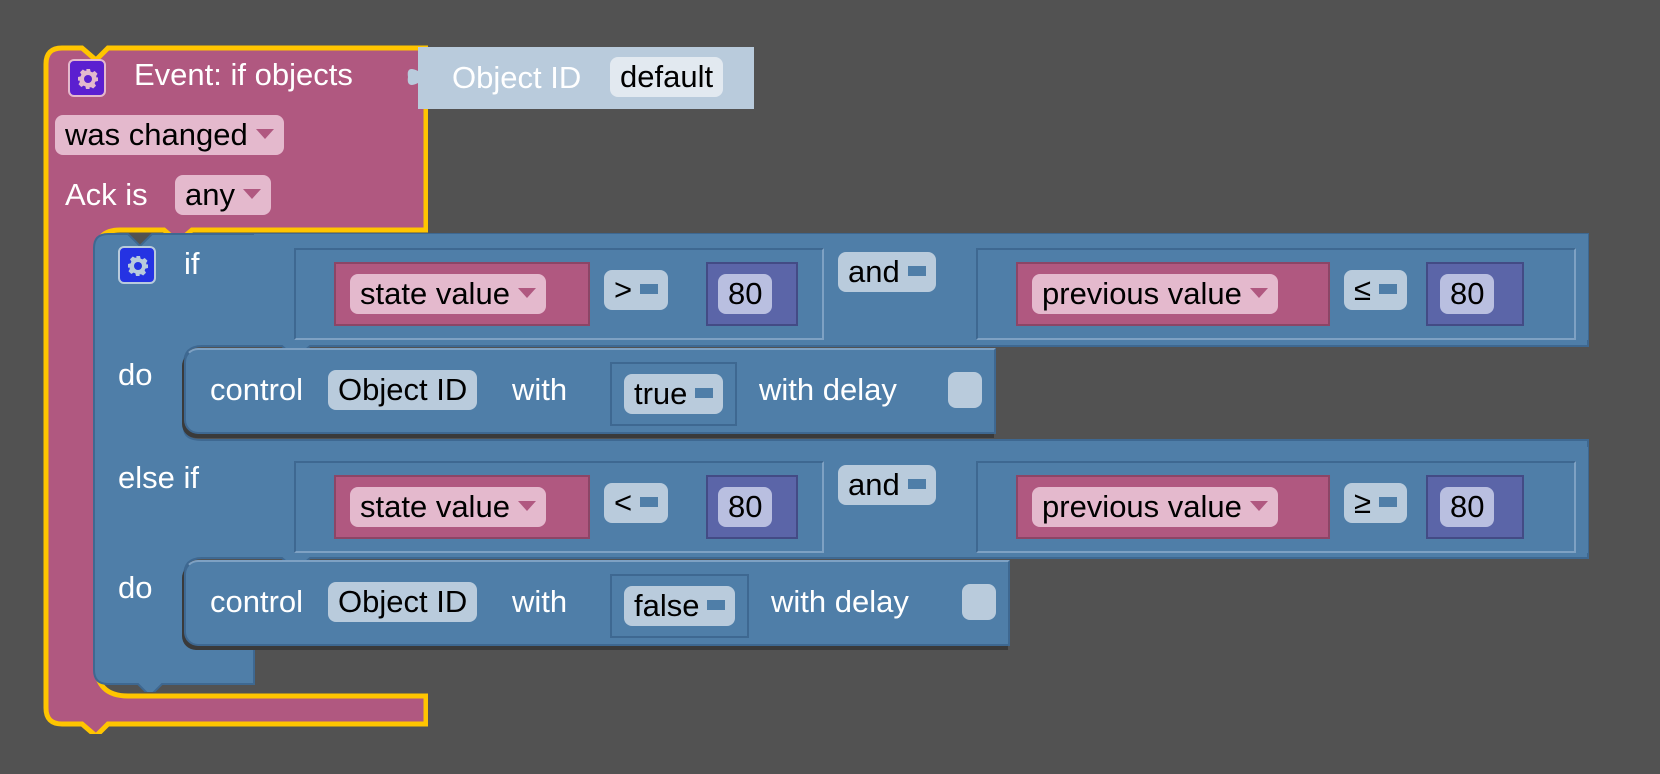 This screenshot has height=774, width=1660. What do you see at coordinates (667, 605) in the screenshot?
I see `value-text: false` at bounding box center [667, 605].